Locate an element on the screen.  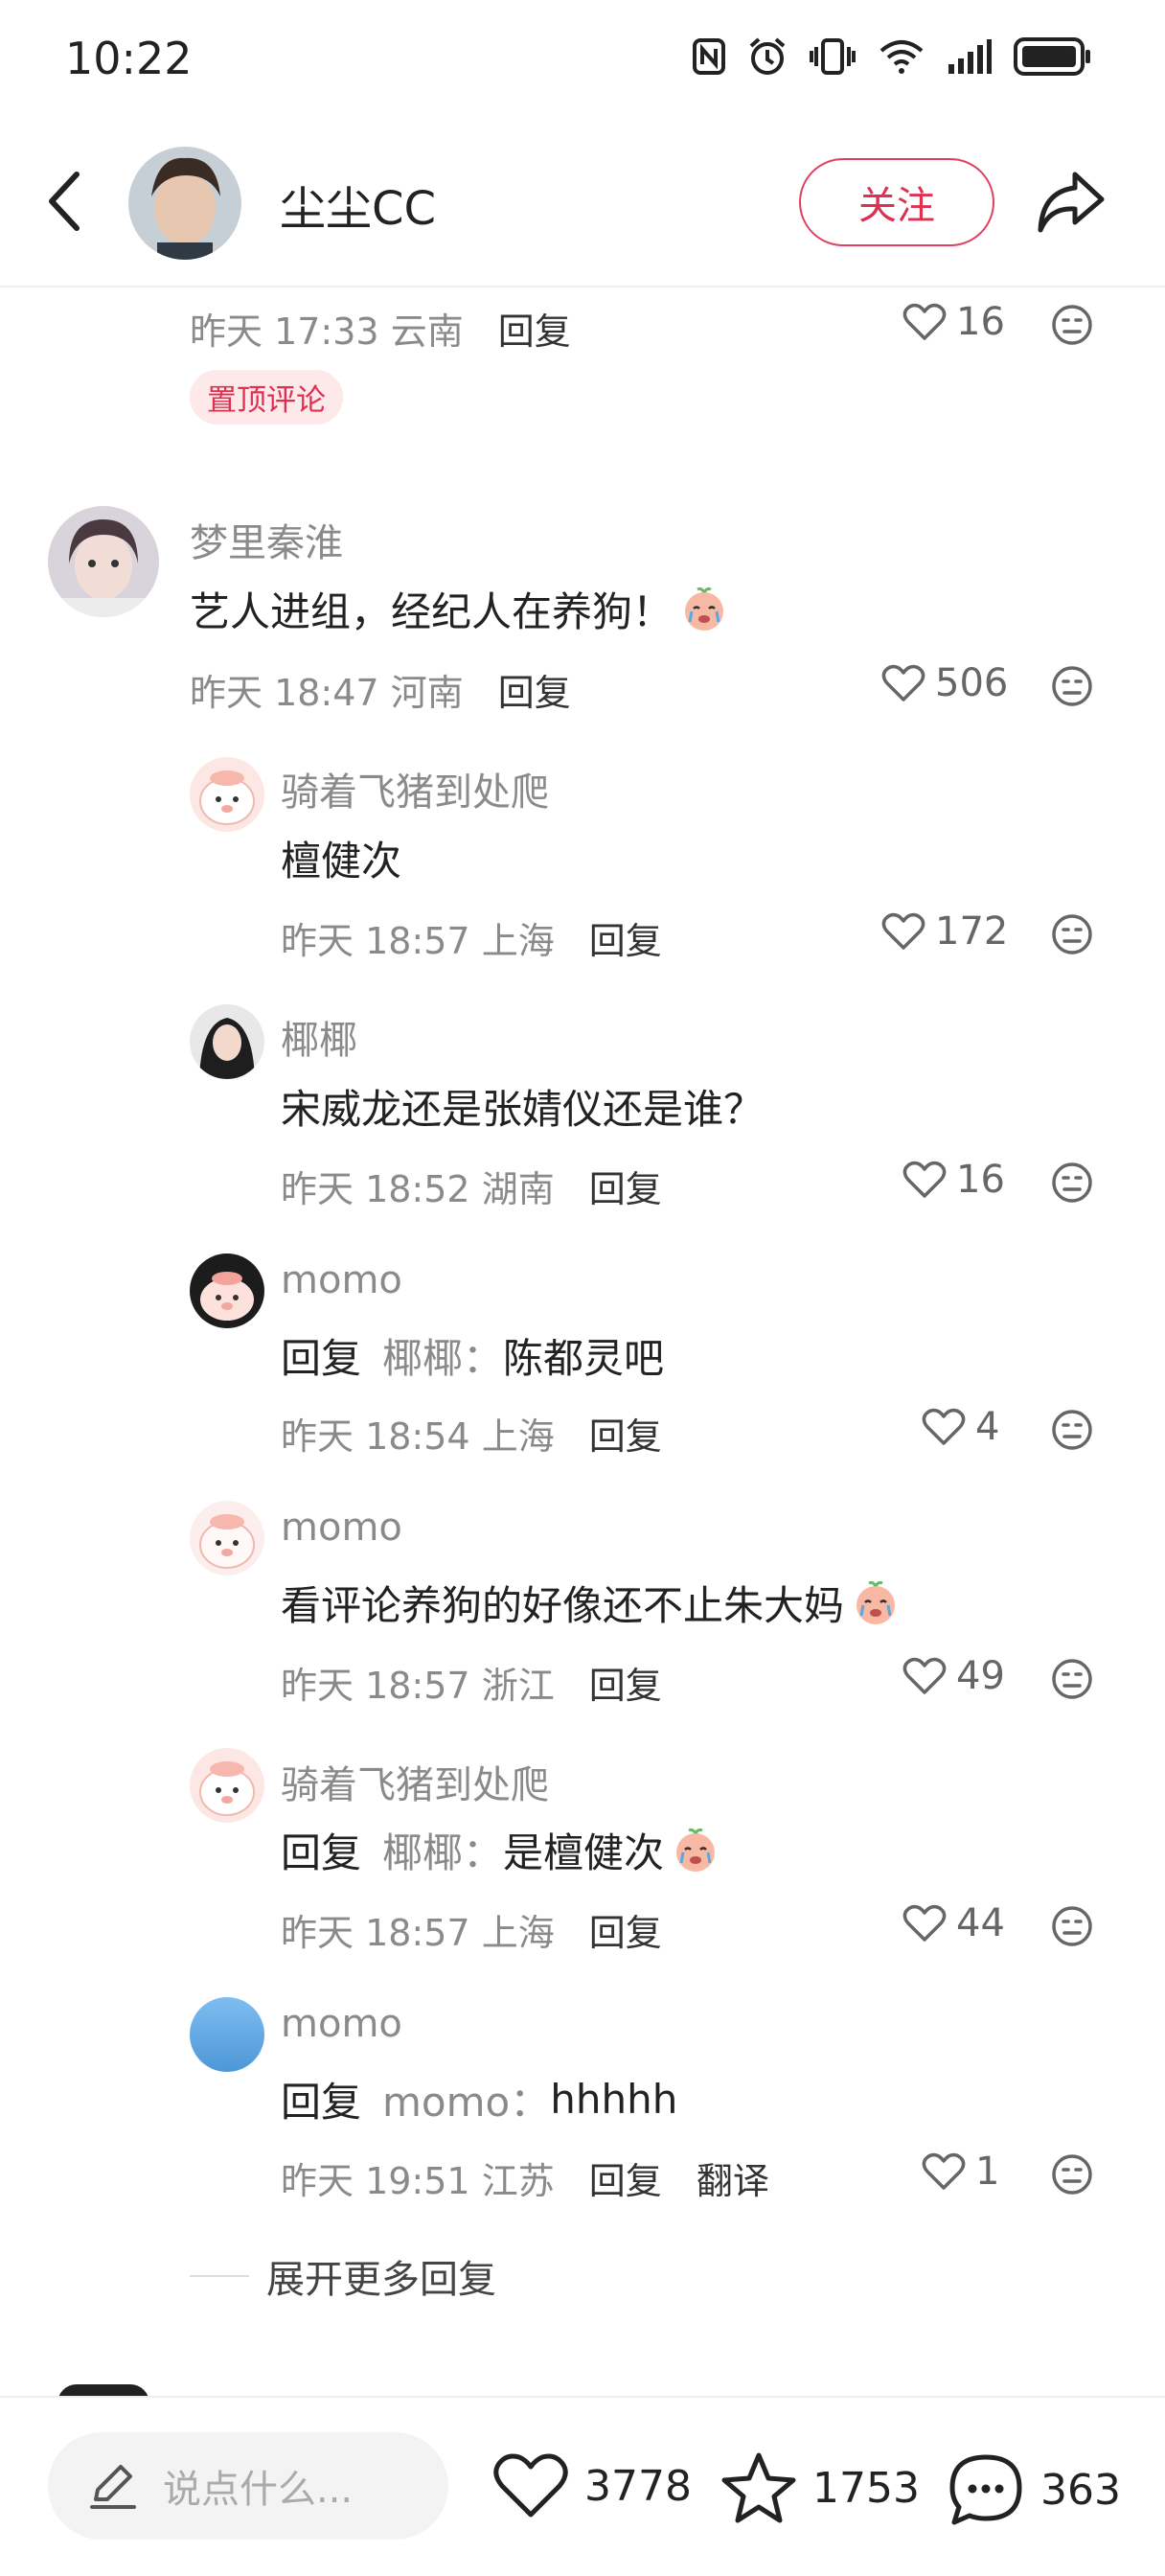
comment-bubble-icon is located at coordinates (985, 2489).